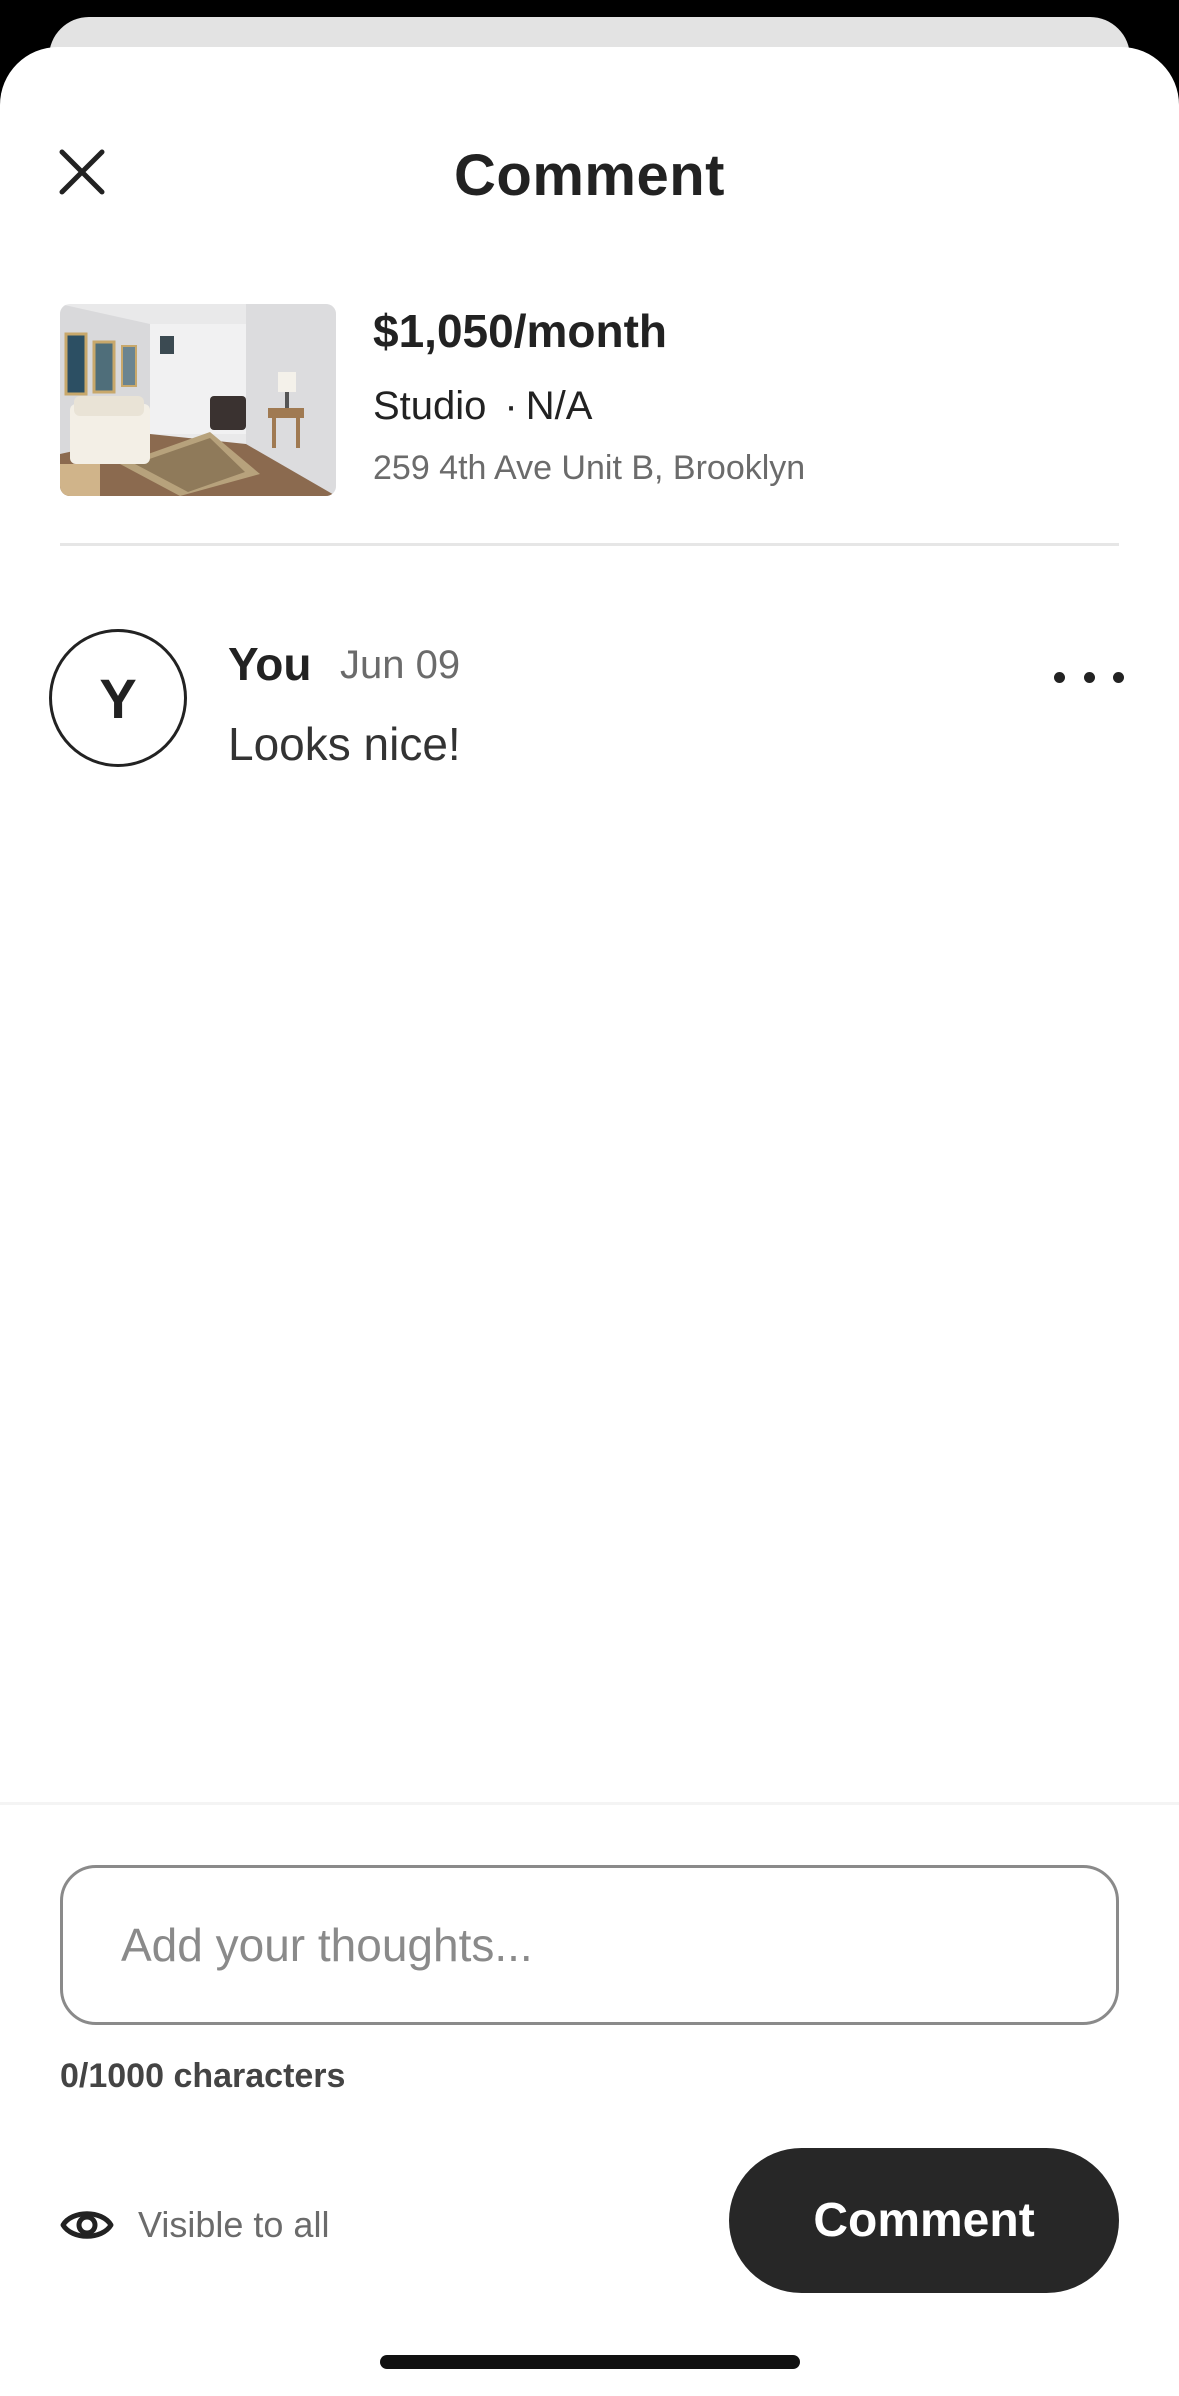 The width and height of the screenshot is (1179, 2396). Describe the element at coordinates (270, 664) in the screenshot. I see `comment-author: You` at that location.